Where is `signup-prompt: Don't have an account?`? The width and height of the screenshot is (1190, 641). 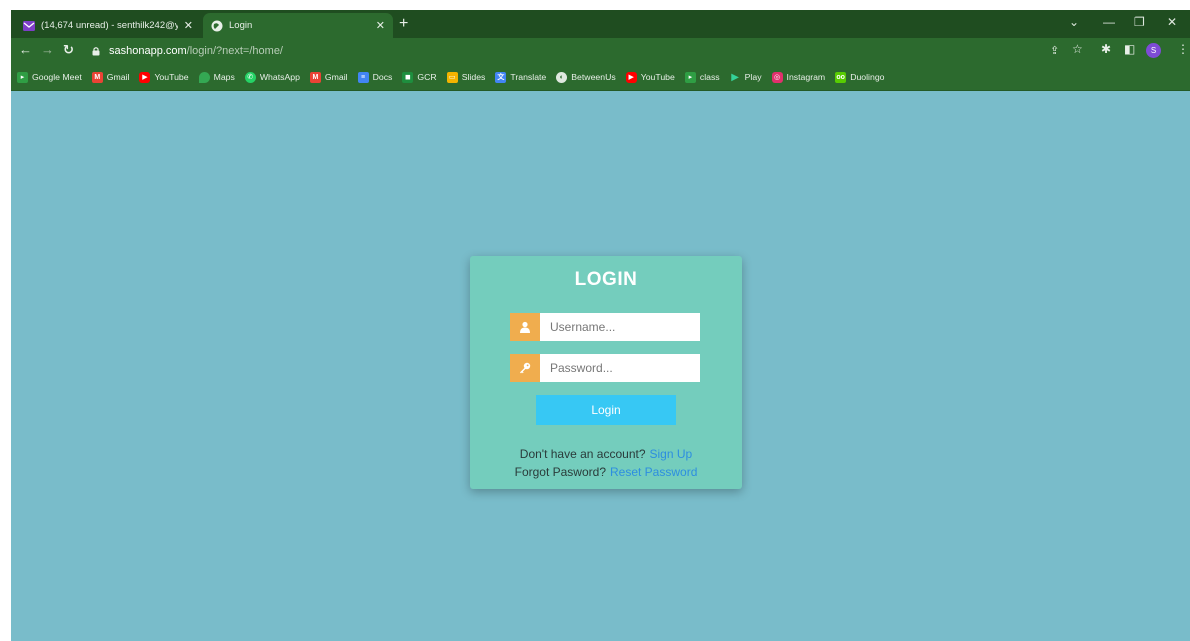 signup-prompt: Don't have an account? is located at coordinates (582, 454).